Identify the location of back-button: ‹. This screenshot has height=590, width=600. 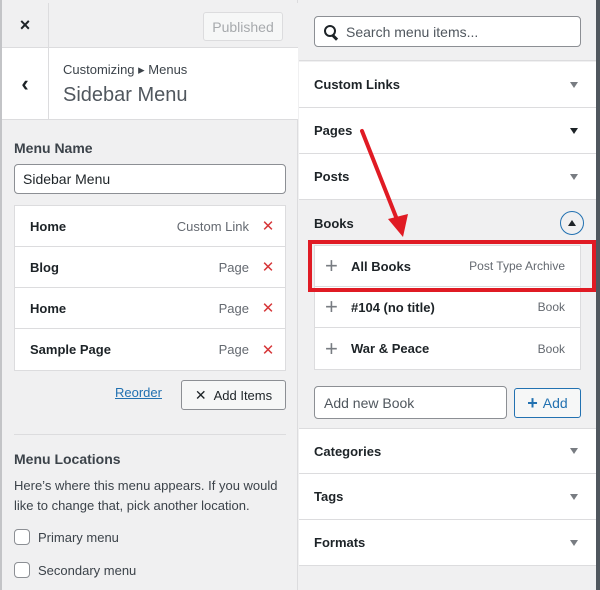
(25, 84).